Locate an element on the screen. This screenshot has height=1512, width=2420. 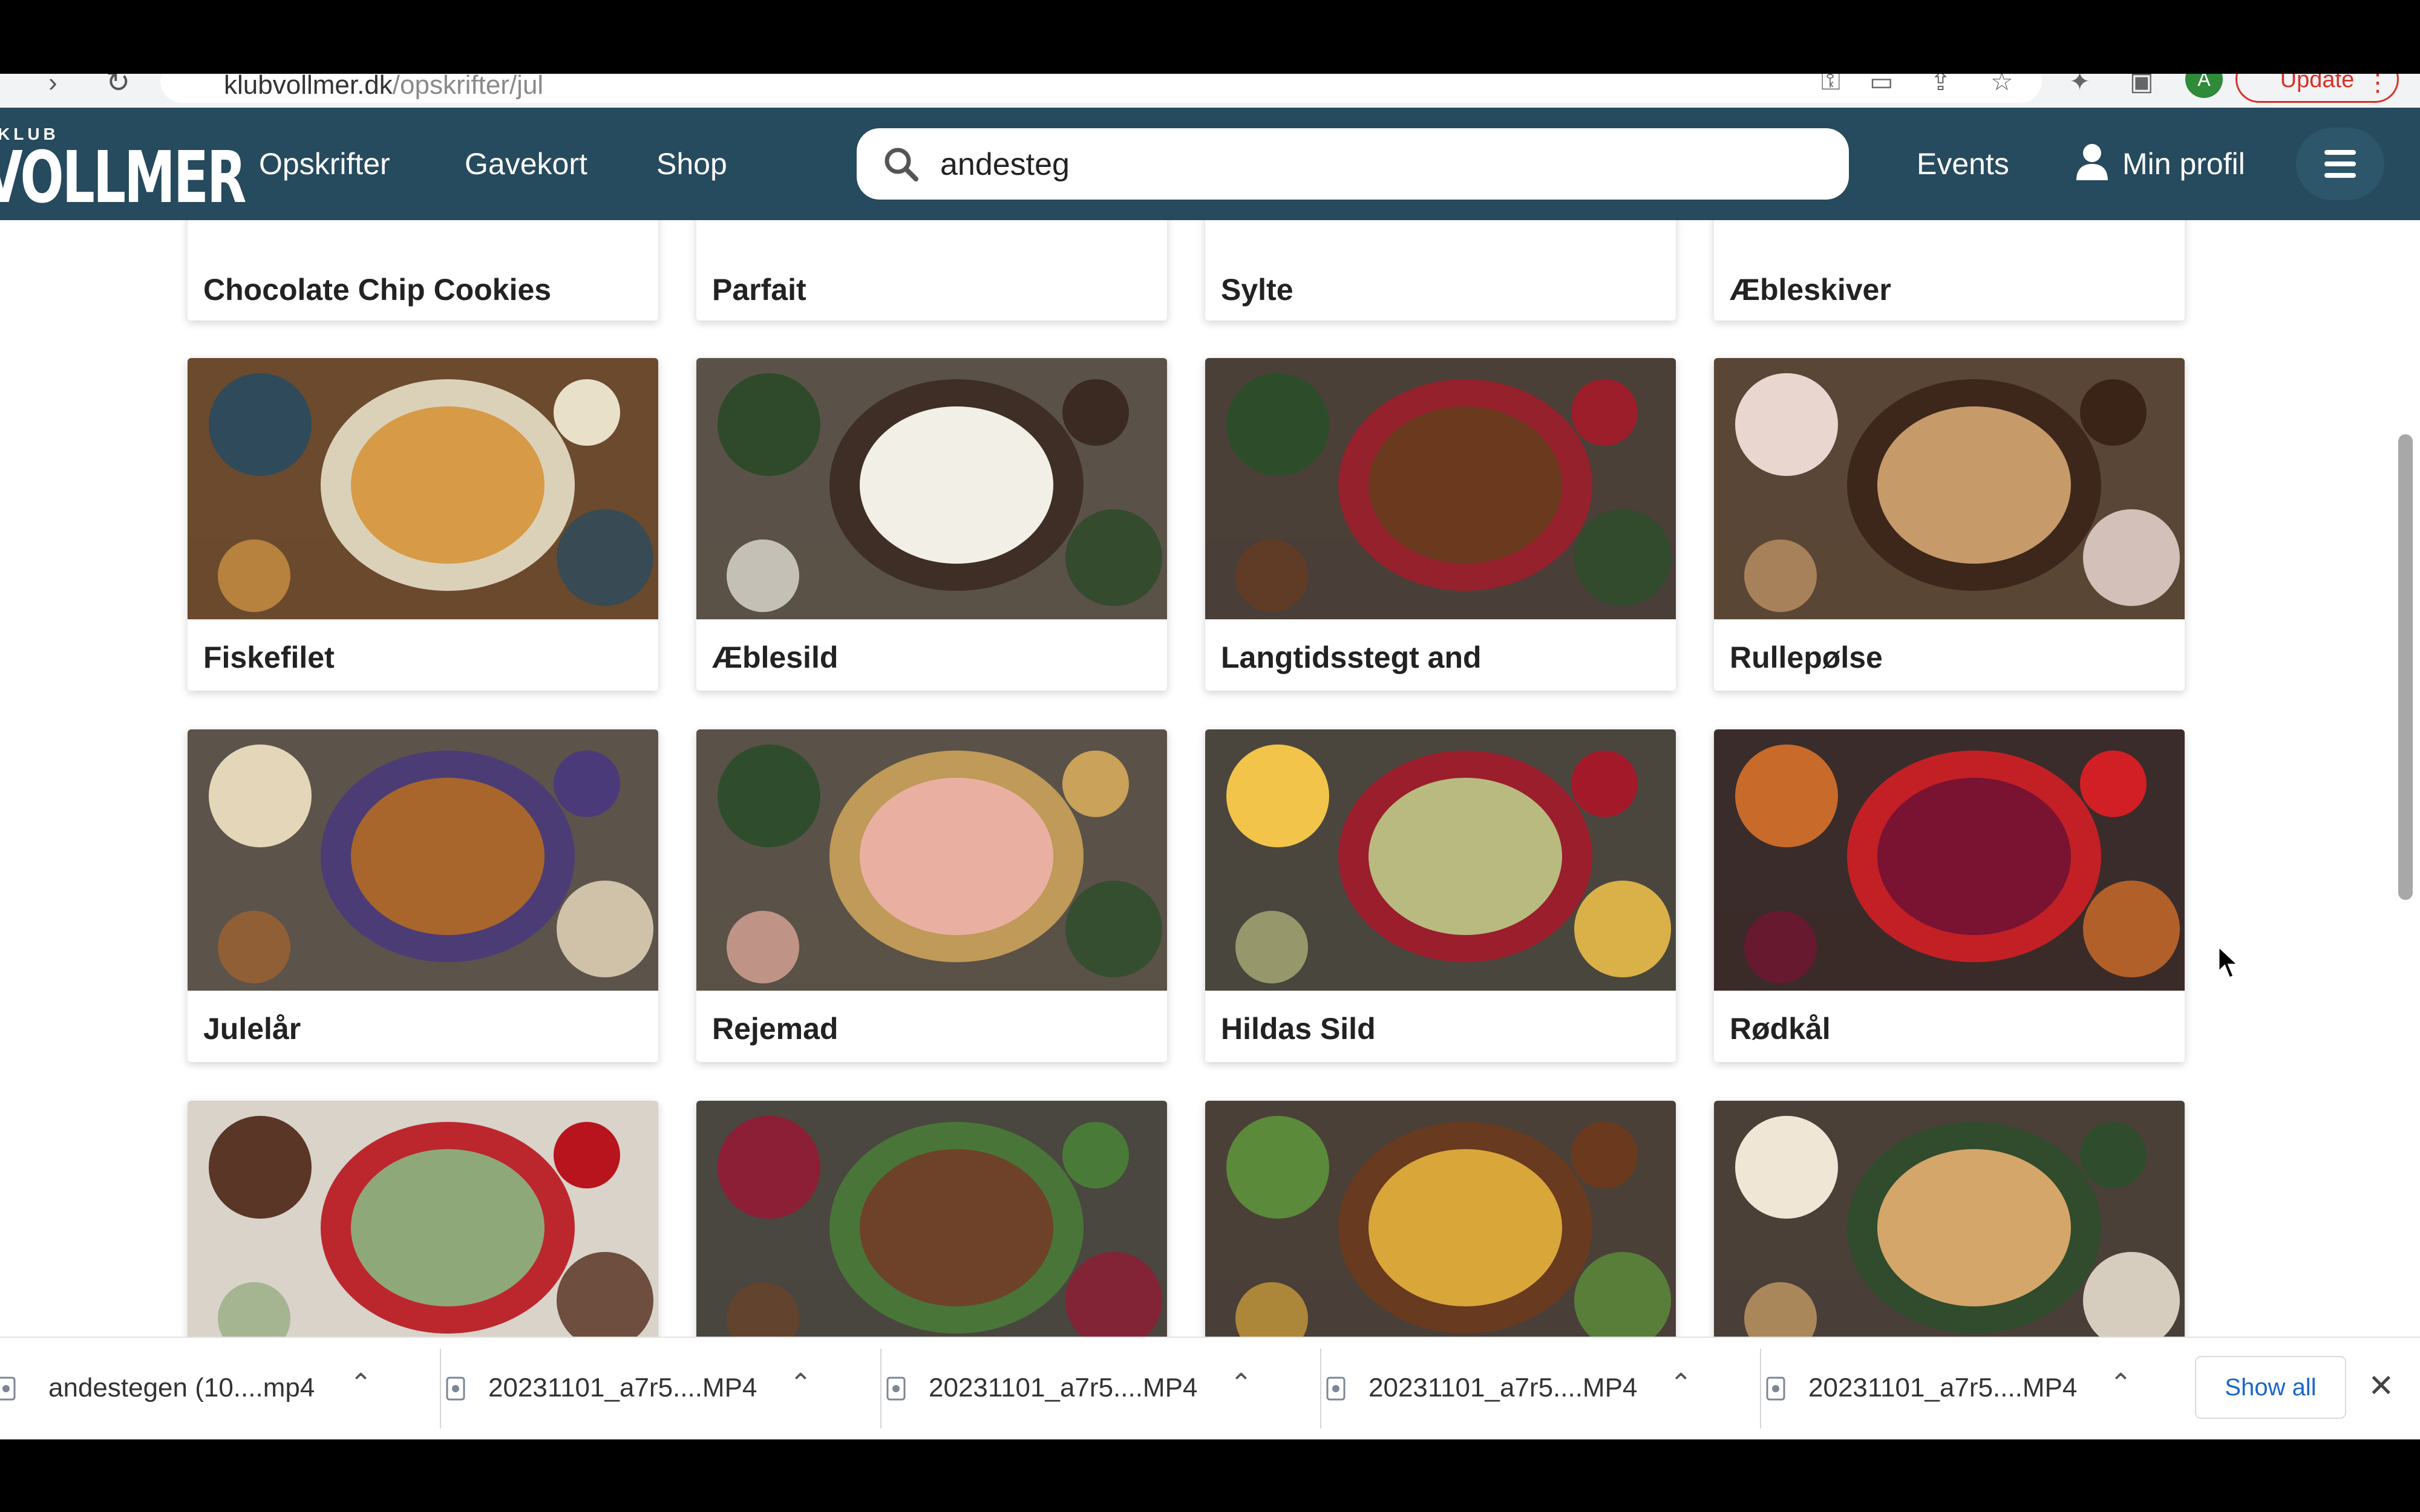
logo-main-text: VOLLMER is located at coordinates (123, 177).